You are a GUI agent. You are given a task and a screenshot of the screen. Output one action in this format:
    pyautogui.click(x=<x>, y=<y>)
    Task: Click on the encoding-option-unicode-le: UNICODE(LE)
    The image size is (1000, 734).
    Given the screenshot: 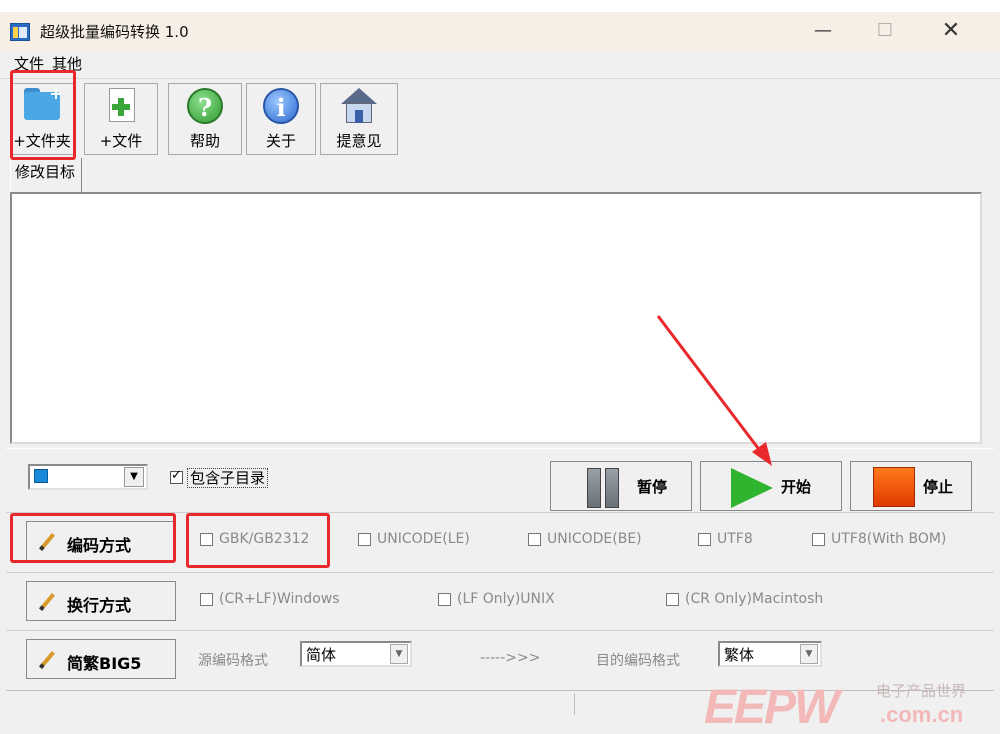 What is the action you would take?
    pyautogui.click(x=414, y=539)
    